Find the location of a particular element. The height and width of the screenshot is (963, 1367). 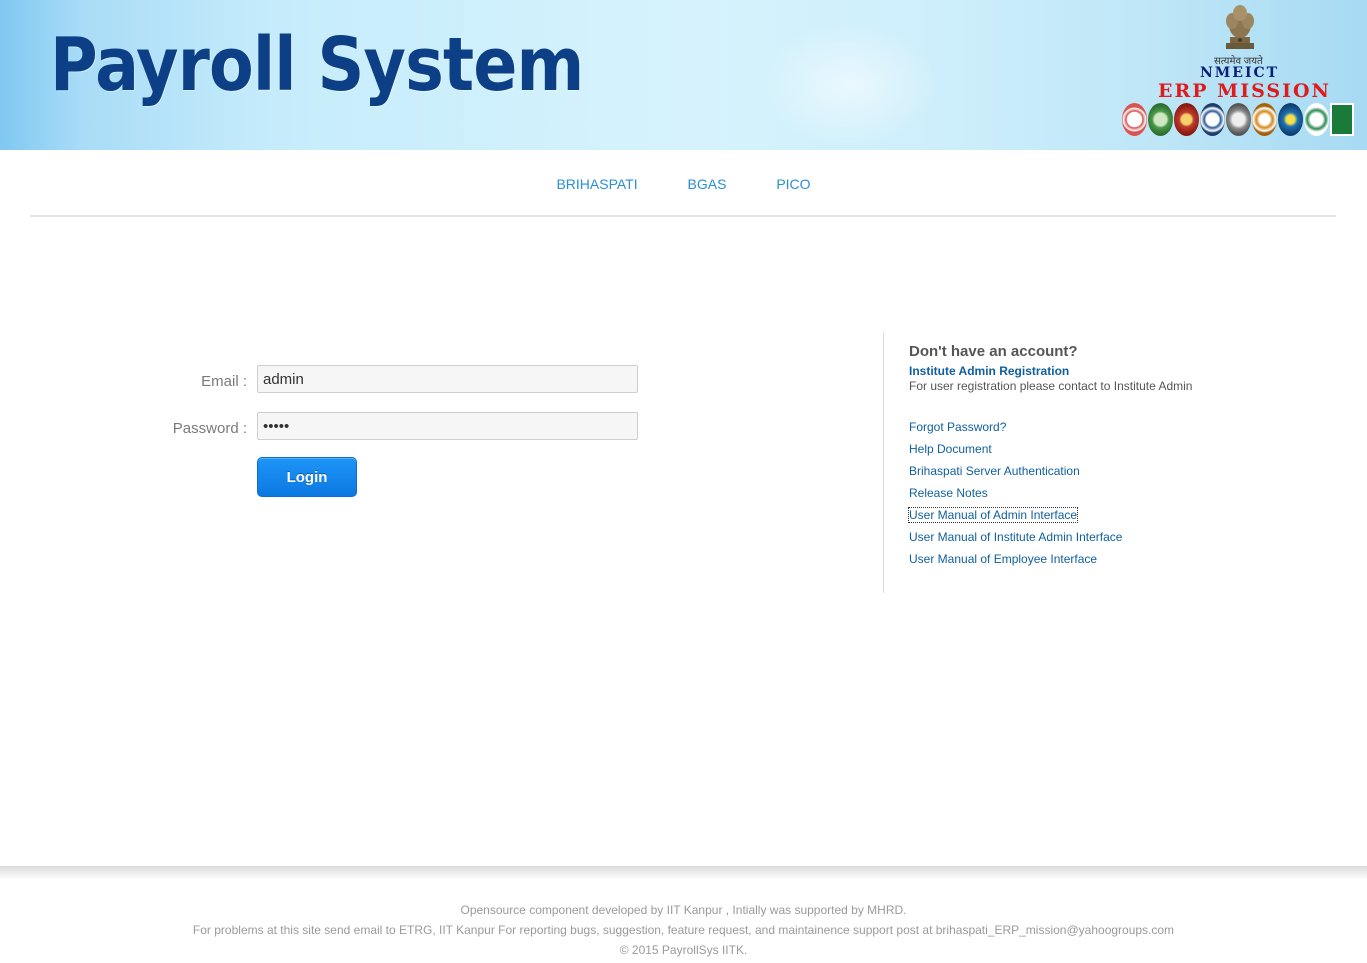

forgot-password-link: Forgot Password? is located at coordinates (1015, 431).